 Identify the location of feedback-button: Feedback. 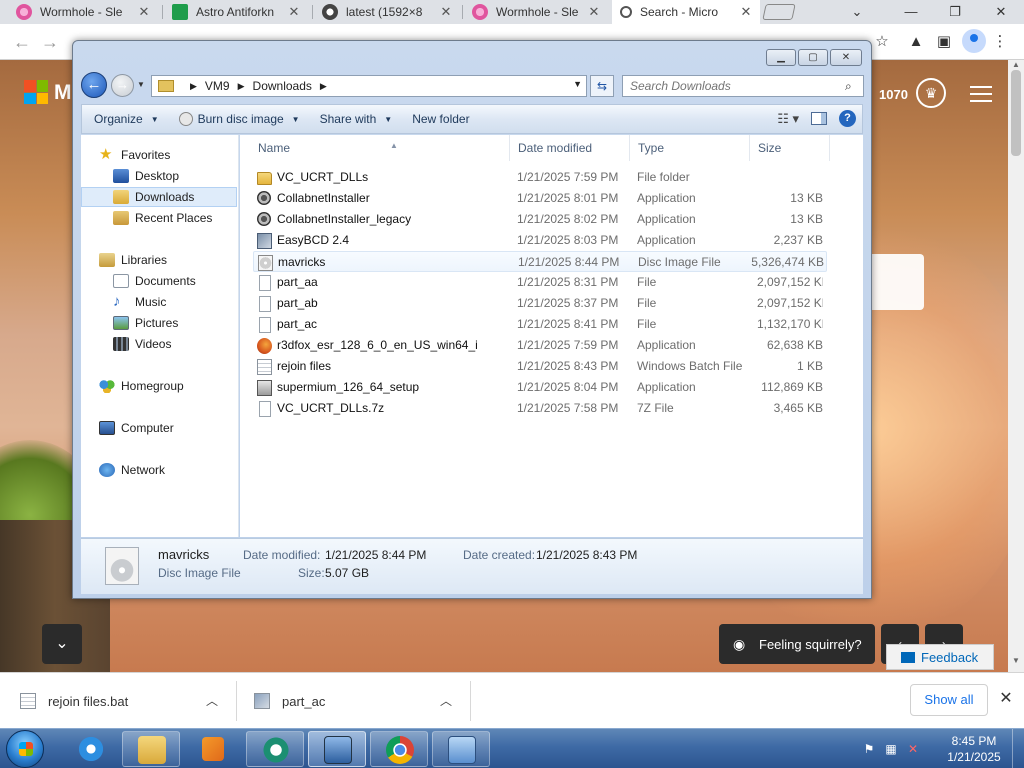
(940, 657).